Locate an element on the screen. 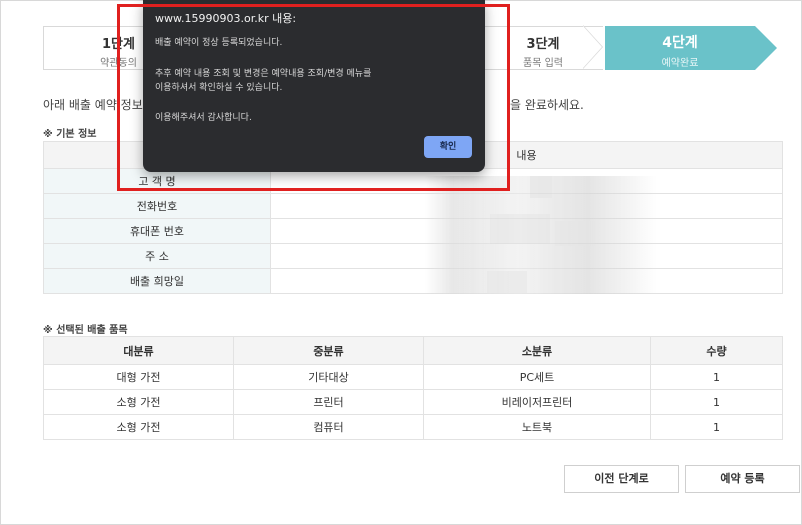 The height and width of the screenshot is (525, 802). cell-middle: 컴퓨터 is located at coordinates (328, 427).